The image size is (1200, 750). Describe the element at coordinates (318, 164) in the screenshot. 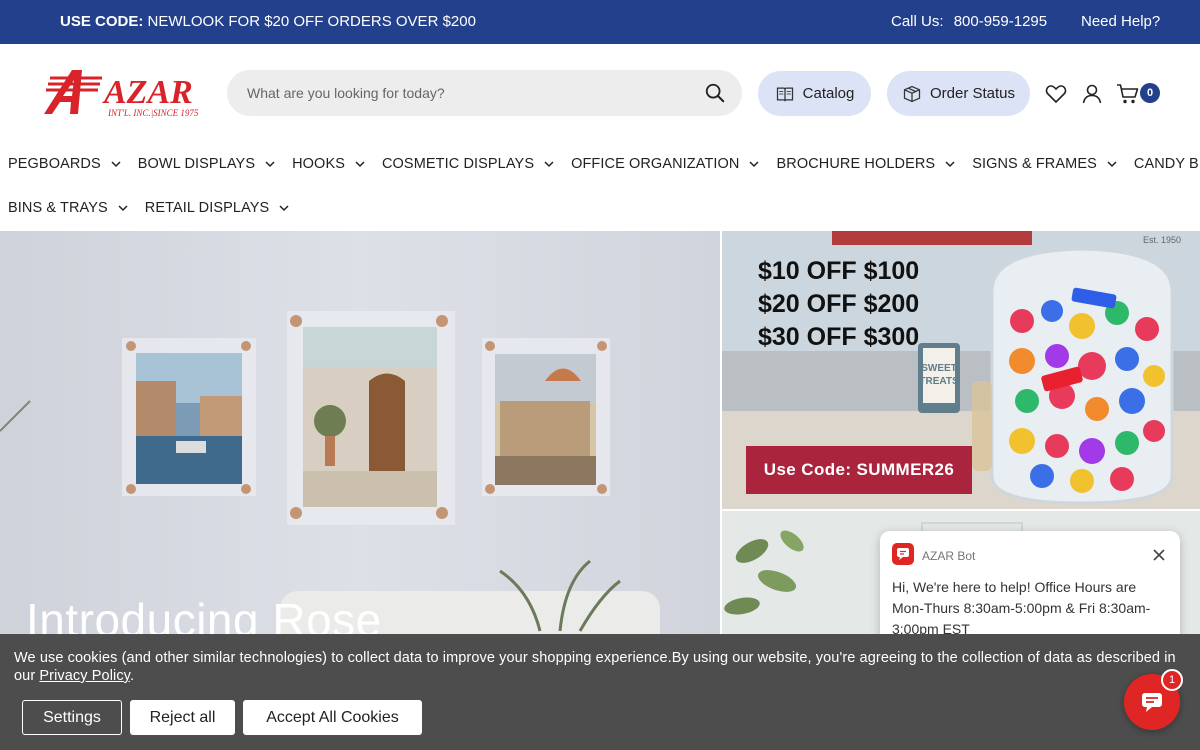

I see `nav-item-label: HOOKS` at that location.